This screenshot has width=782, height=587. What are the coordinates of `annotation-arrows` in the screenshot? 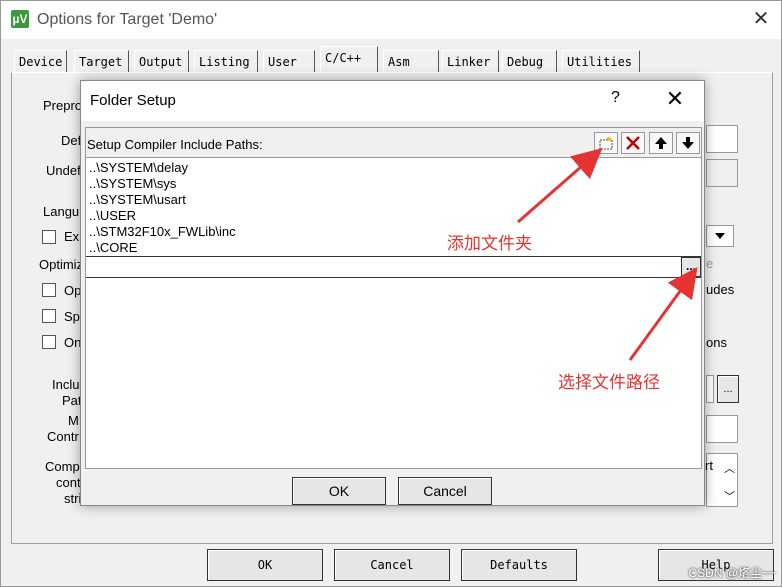 It's located at (607, 254).